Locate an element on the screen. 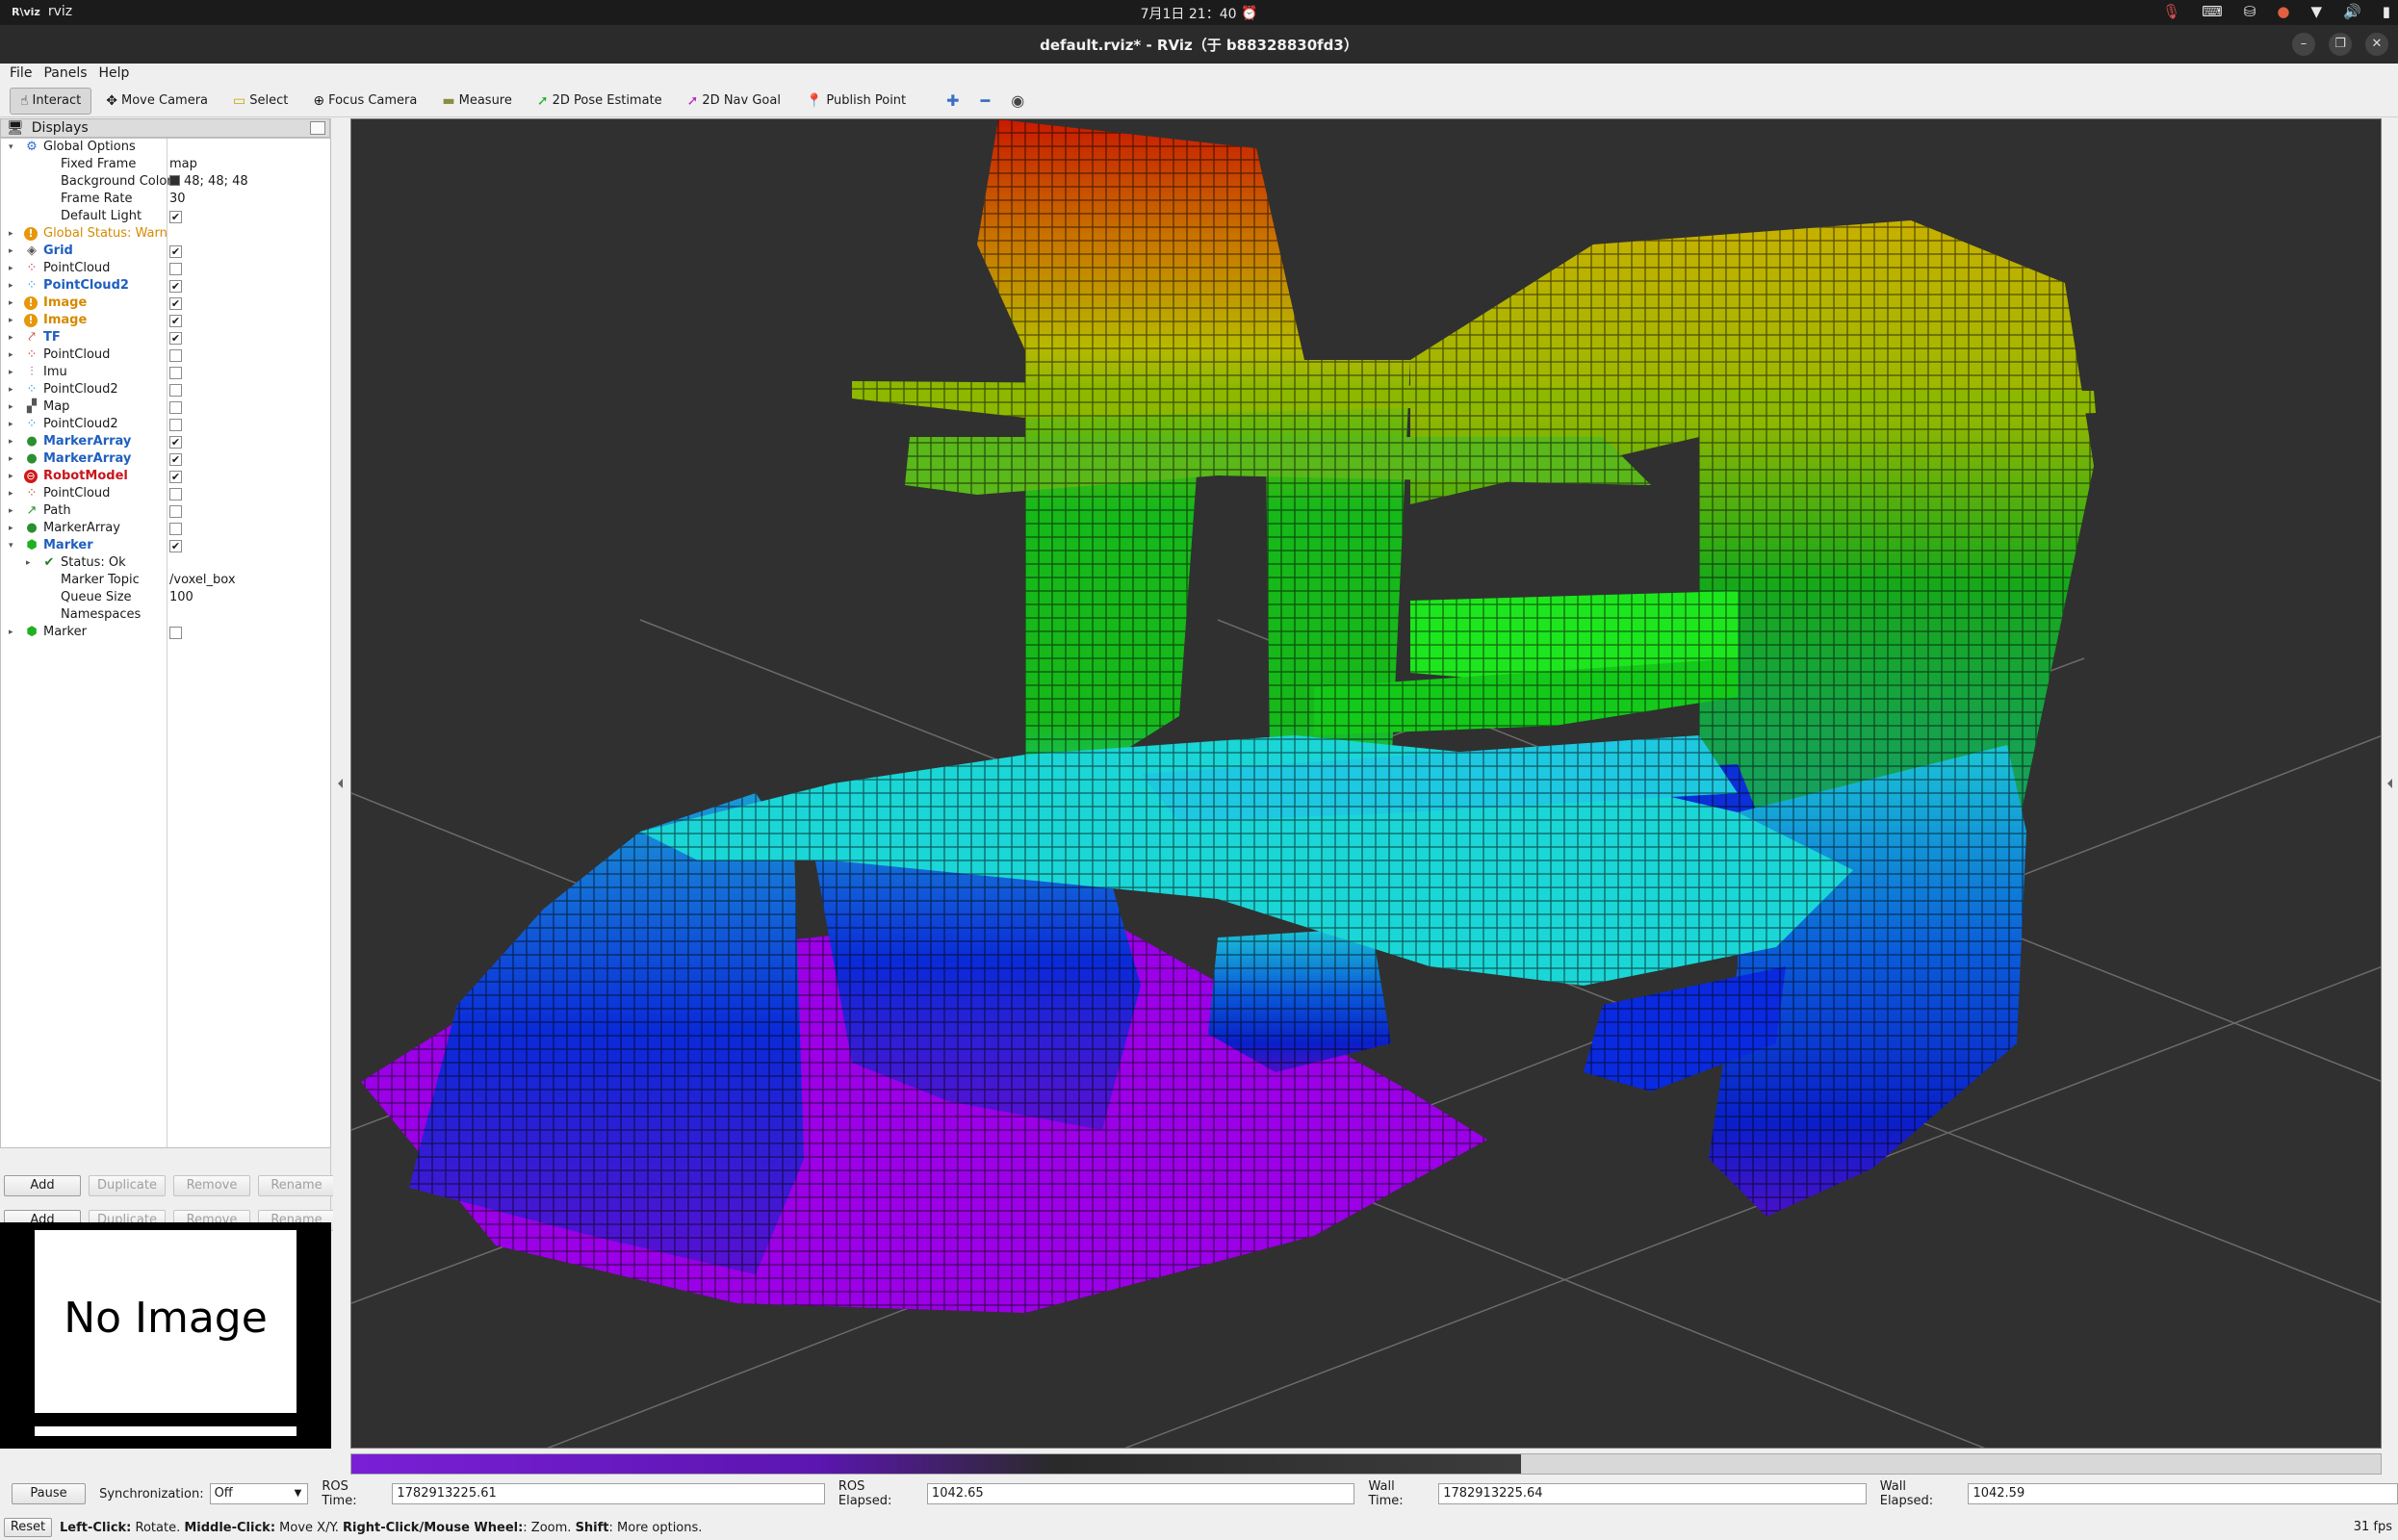 Image resolution: width=2398 pixels, height=1540 pixels. menu-file: File is located at coordinates (22, 73).